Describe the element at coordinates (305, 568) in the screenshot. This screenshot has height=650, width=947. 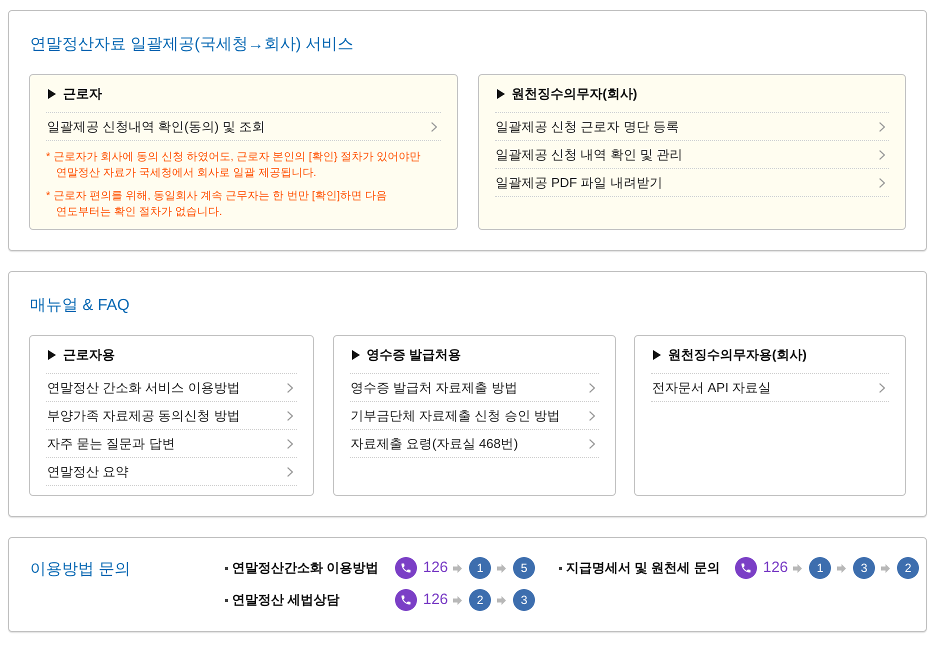
I see `inquiry-label: 연말정산간소화 이용방법` at that location.